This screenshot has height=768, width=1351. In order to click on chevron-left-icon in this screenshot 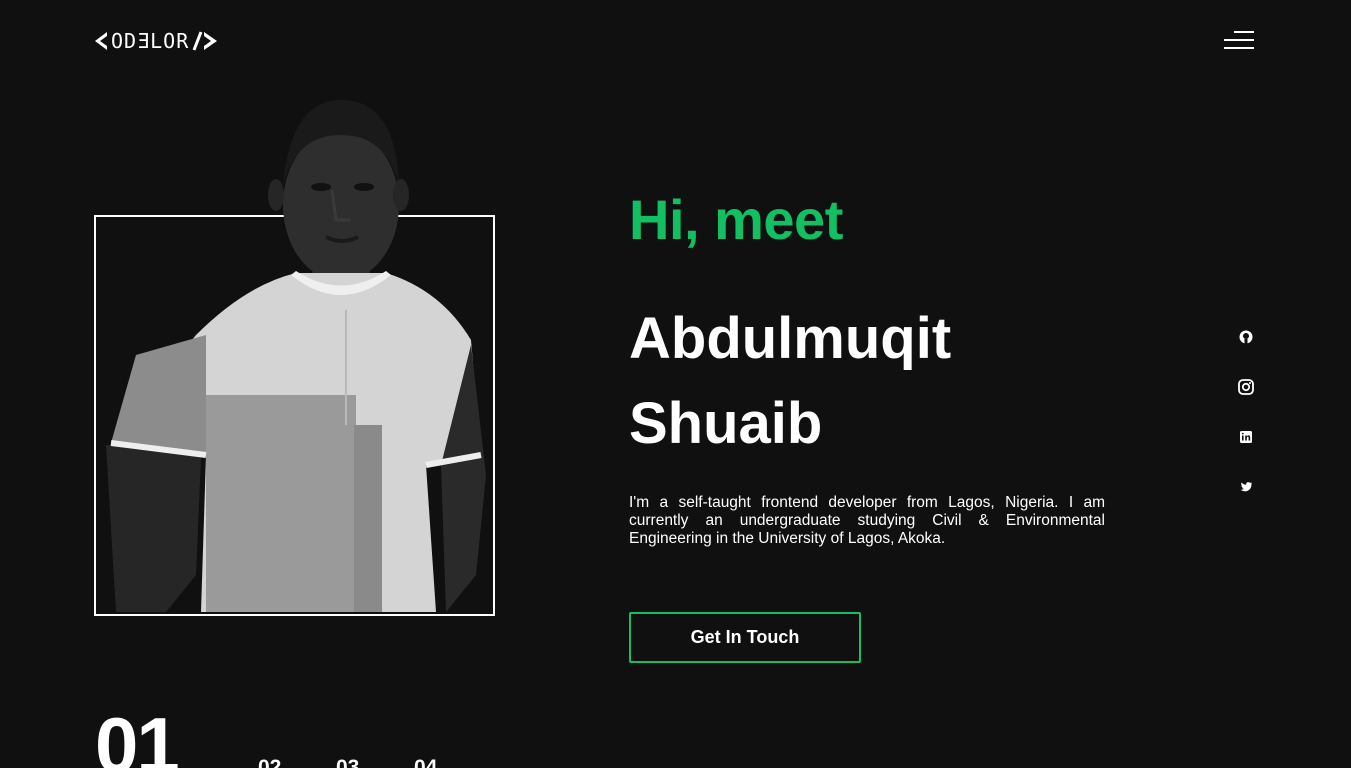, I will do `click(101, 41)`.